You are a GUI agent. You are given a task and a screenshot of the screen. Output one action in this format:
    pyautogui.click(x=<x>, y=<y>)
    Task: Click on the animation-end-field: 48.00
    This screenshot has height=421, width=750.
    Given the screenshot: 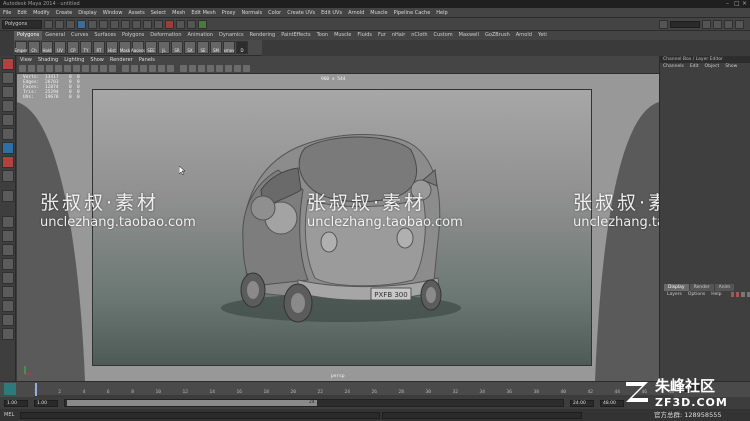 What is the action you would take?
    pyautogui.click(x=612, y=403)
    